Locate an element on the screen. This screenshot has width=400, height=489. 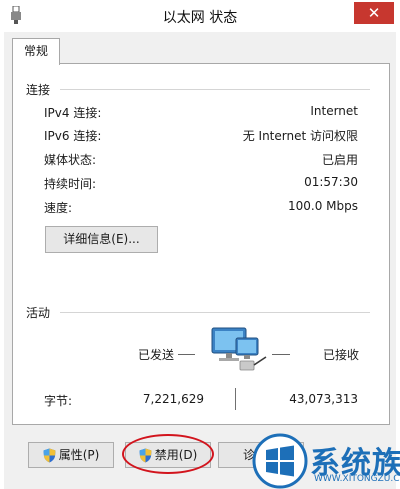
connection-heading: 连接 is located at coordinates (38, 90).